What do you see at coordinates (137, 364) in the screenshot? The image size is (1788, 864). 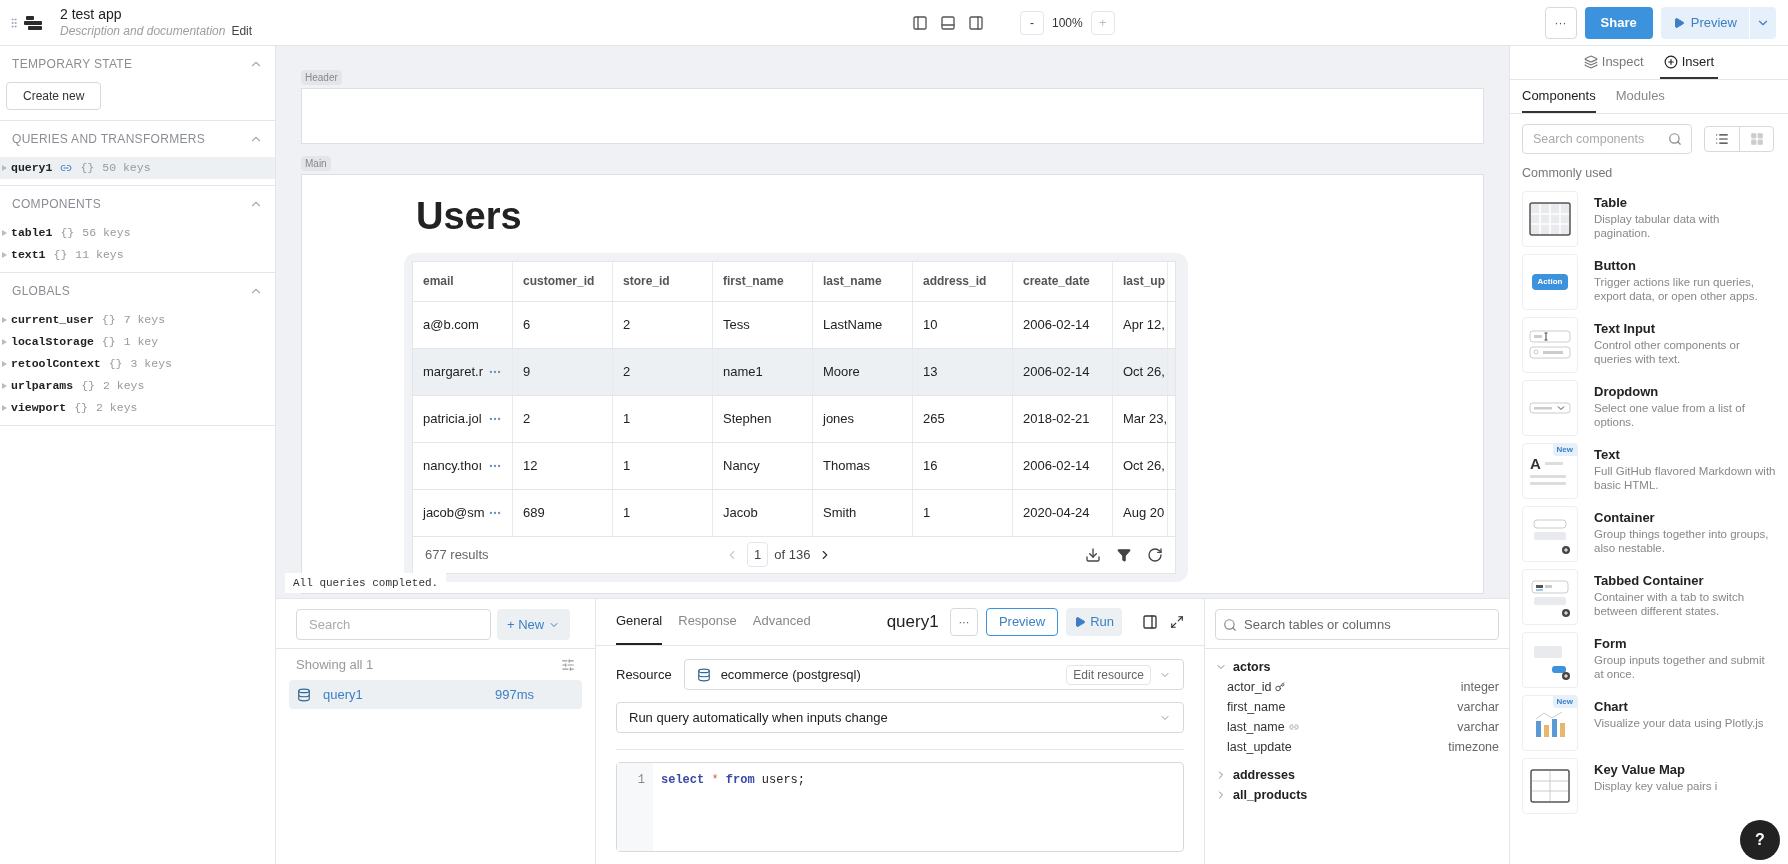 I see `state-item: retoolContext {} 3 keys` at bounding box center [137, 364].